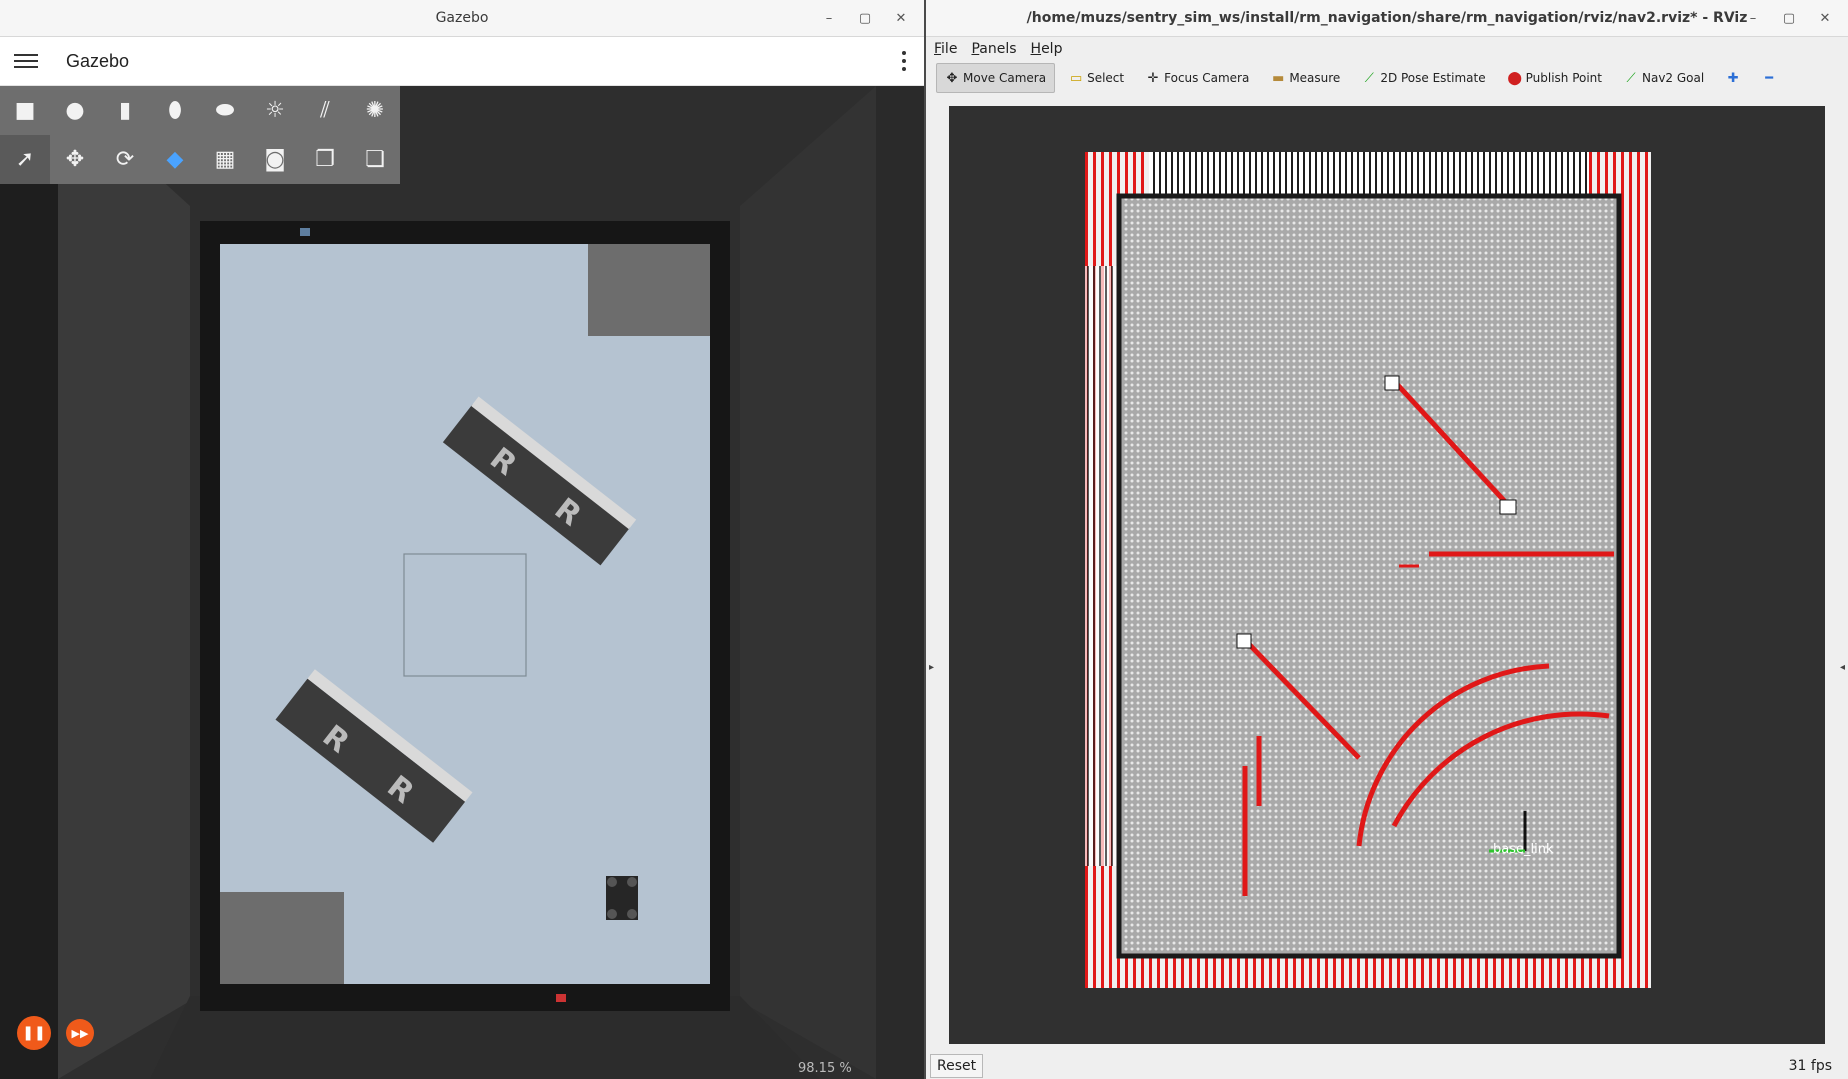 This screenshot has height=1079, width=1848. Describe the element at coordinates (1673, 78) in the screenshot. I see `tool-label: Nav2 Goal` at that location.